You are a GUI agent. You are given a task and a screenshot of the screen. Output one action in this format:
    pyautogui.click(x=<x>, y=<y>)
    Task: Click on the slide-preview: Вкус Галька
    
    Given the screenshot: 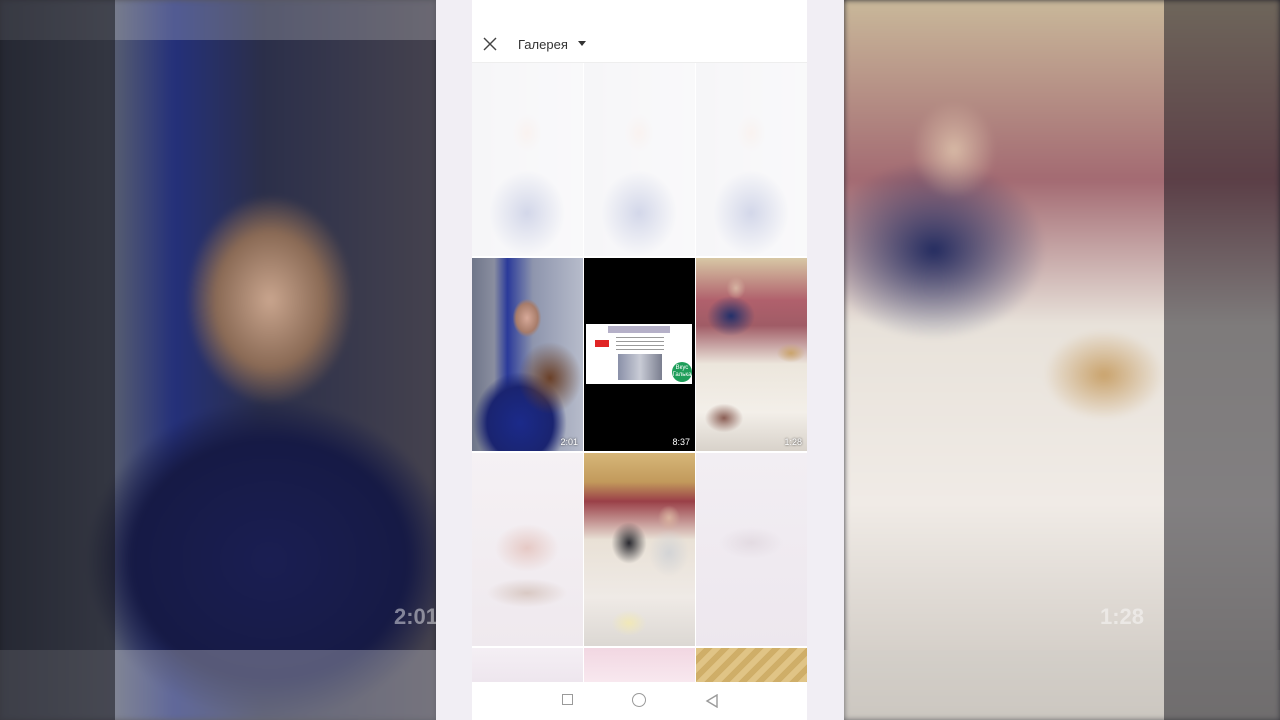 What is the action you would take?
    pyautogui.click(x=639, y=354)
    